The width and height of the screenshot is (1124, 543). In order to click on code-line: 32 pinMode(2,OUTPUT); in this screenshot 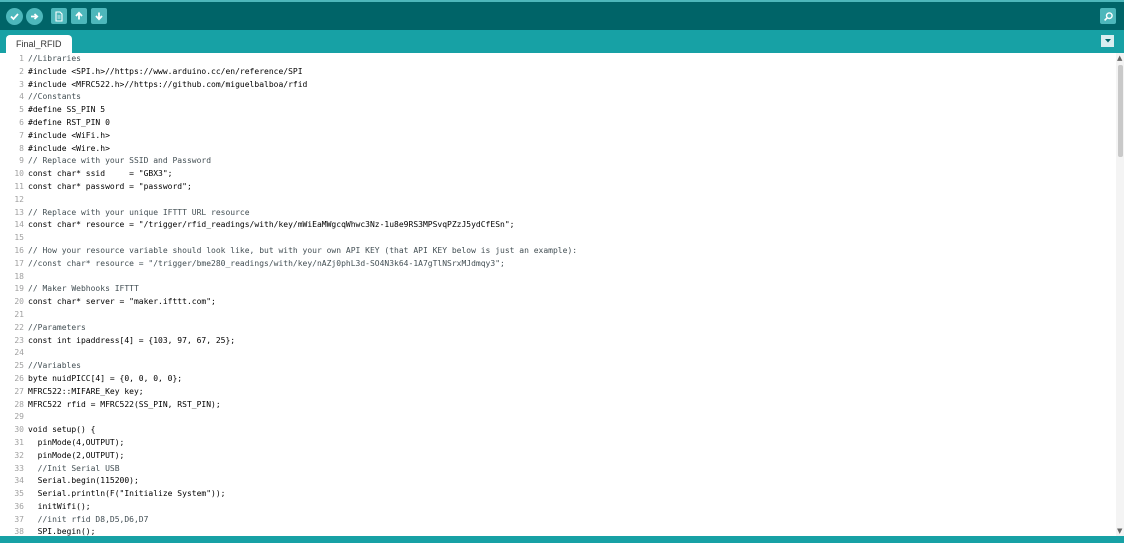, I will do `click(558, 456)`.